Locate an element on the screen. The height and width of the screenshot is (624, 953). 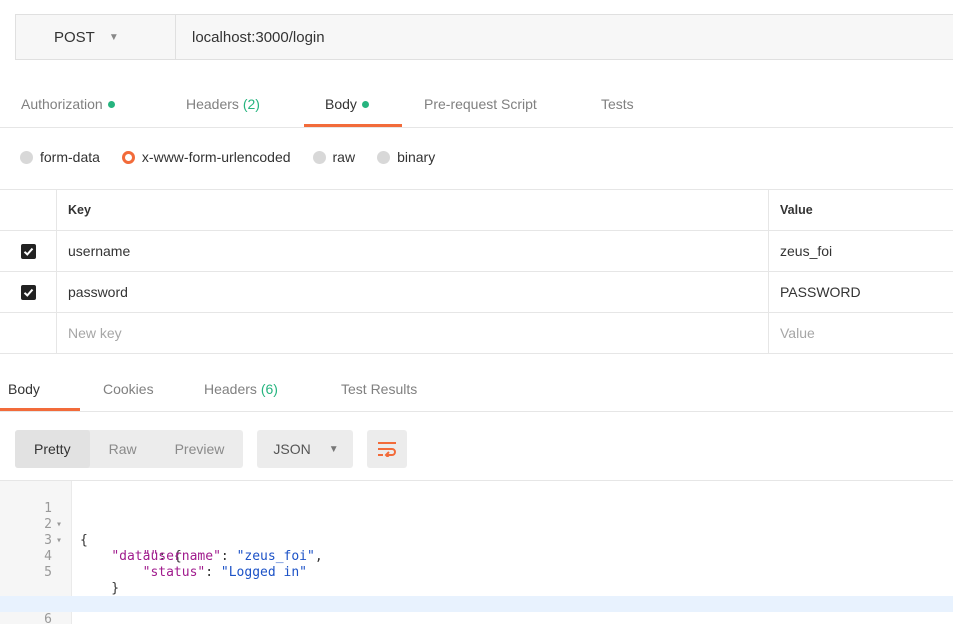
method-label: POST is located at coordinates (74, 37).